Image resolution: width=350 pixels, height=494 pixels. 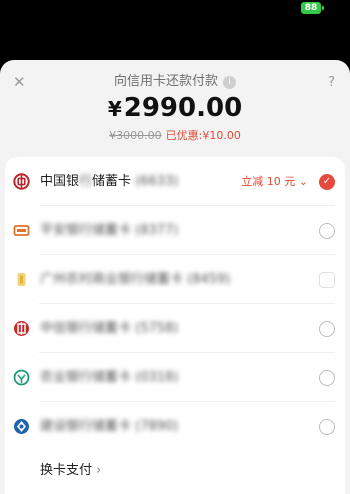 What do you see at coordinates (327, 279) in the screenshot?
I see `radio-disabled` at bounding box center [327, 279].